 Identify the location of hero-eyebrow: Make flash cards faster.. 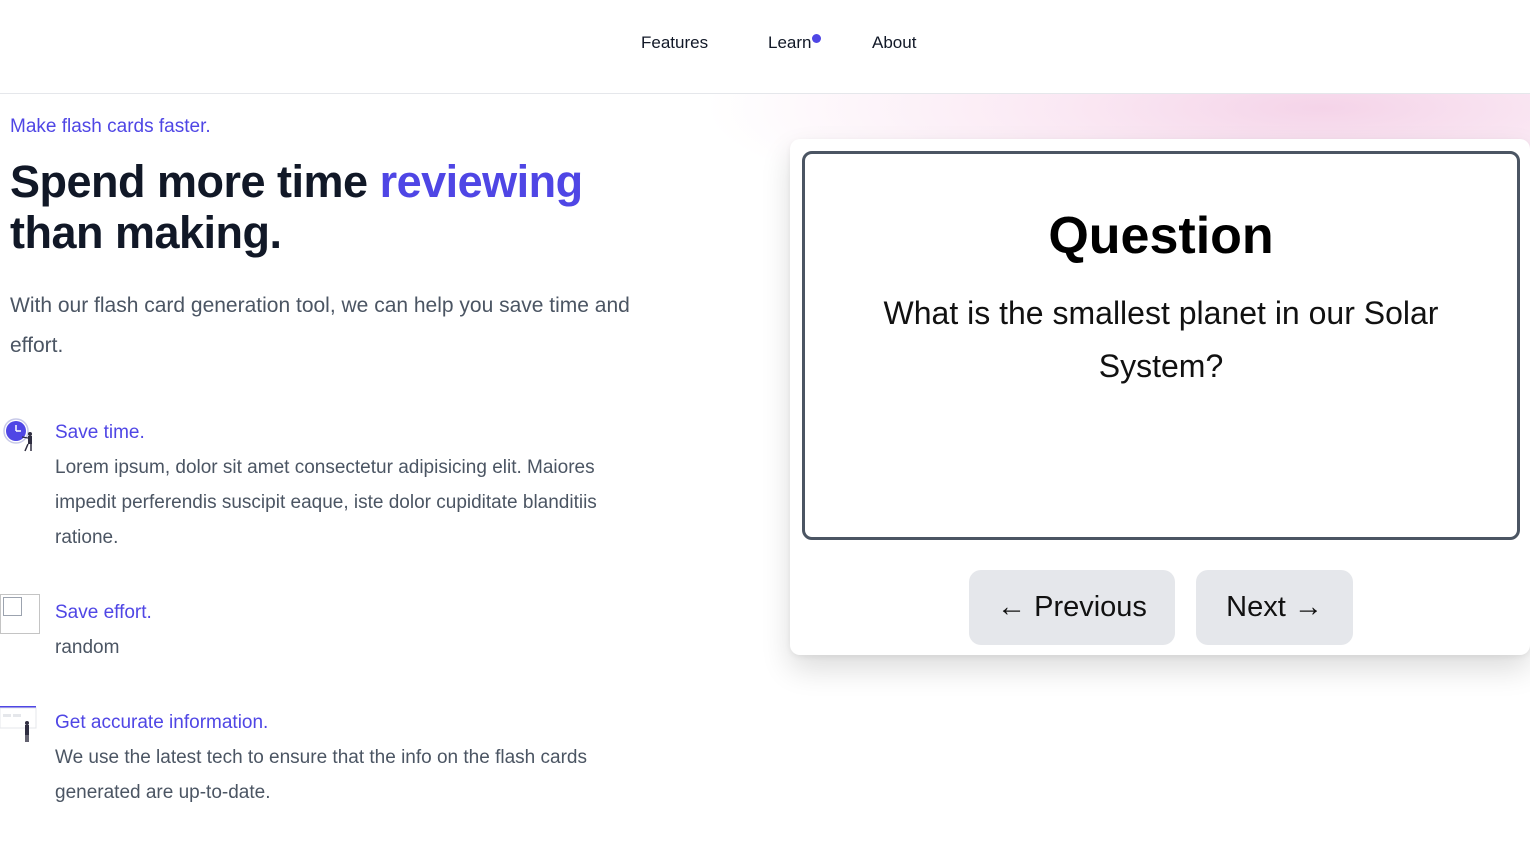
(110, 126).